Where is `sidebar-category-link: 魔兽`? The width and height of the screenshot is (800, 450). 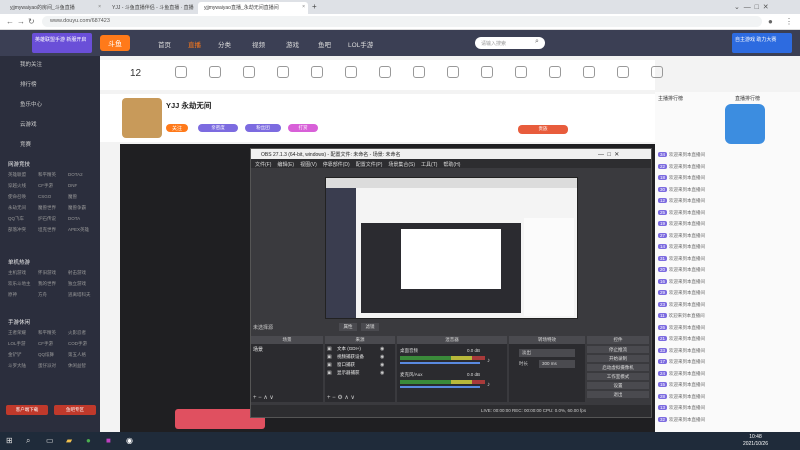
sidebar-category-link: 魔兽 is located at coordinates (72, 197).